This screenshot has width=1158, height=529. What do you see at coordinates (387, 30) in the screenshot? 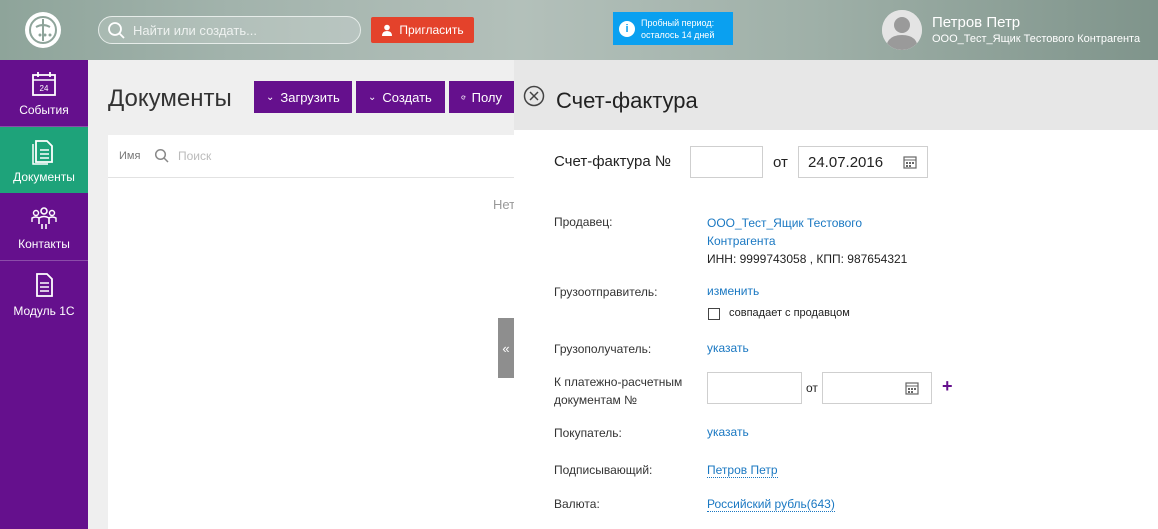
I see `user-icon` at bounding box center [387, 30].